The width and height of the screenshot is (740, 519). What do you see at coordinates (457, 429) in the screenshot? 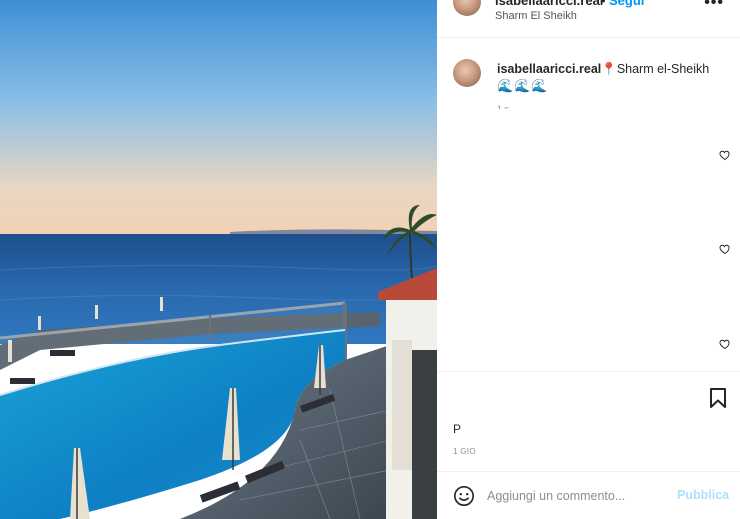
I see `likes-summary: P` at bounding box center [457, 429].